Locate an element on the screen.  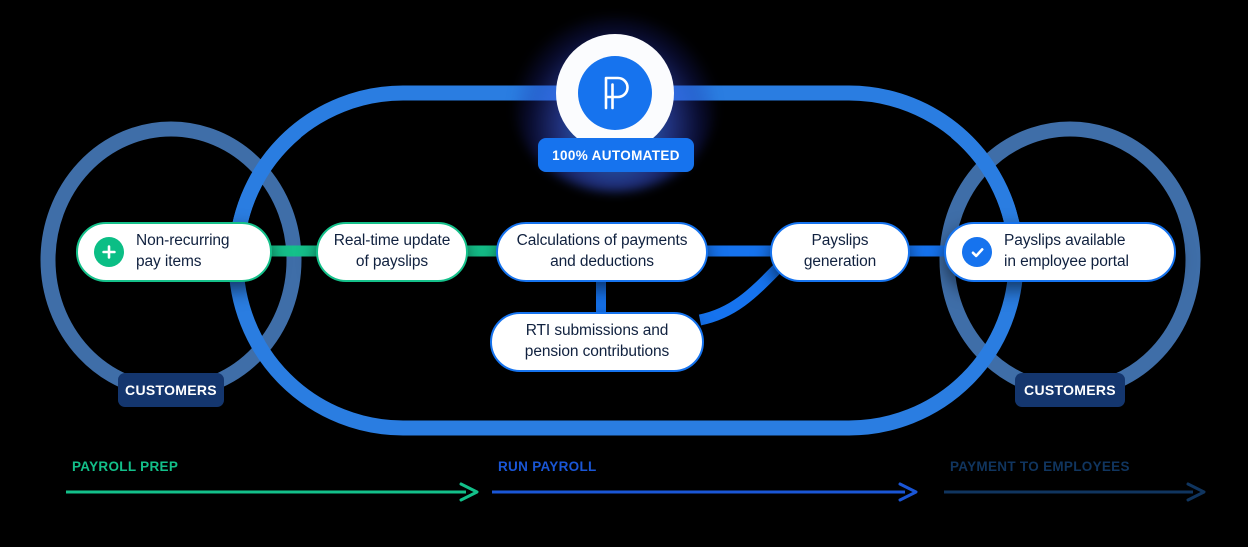
legend-arrow-payroll-prep is located at coordinates (272, 492).